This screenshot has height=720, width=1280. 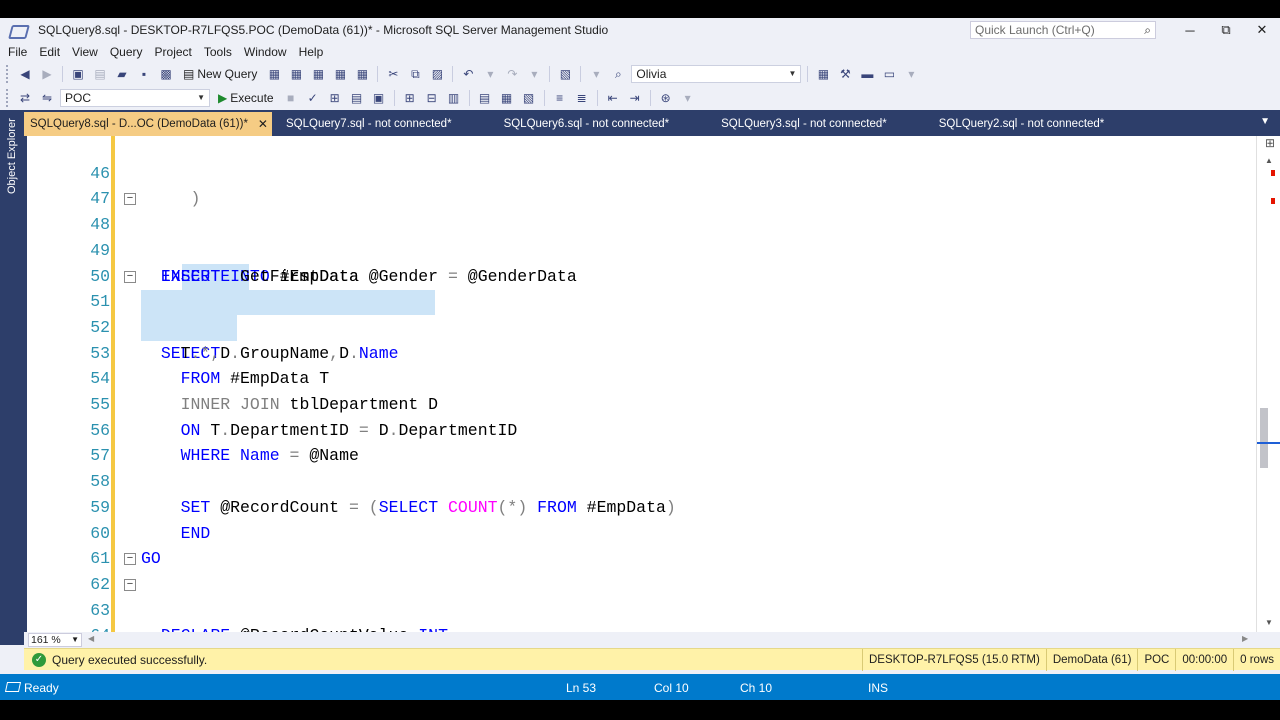 What do you see at coordinates (78, 74) in the screenshot?
I see `new-project-icon: ▣` at bounding box center [78, 74].